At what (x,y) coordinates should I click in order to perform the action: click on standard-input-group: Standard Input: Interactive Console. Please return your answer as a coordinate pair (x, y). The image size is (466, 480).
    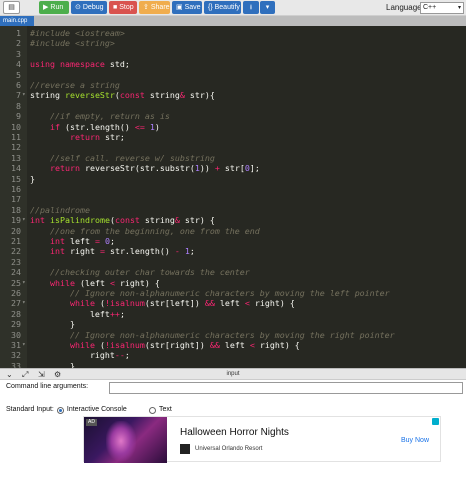
    Looking at the image, I should click on (66, 410).